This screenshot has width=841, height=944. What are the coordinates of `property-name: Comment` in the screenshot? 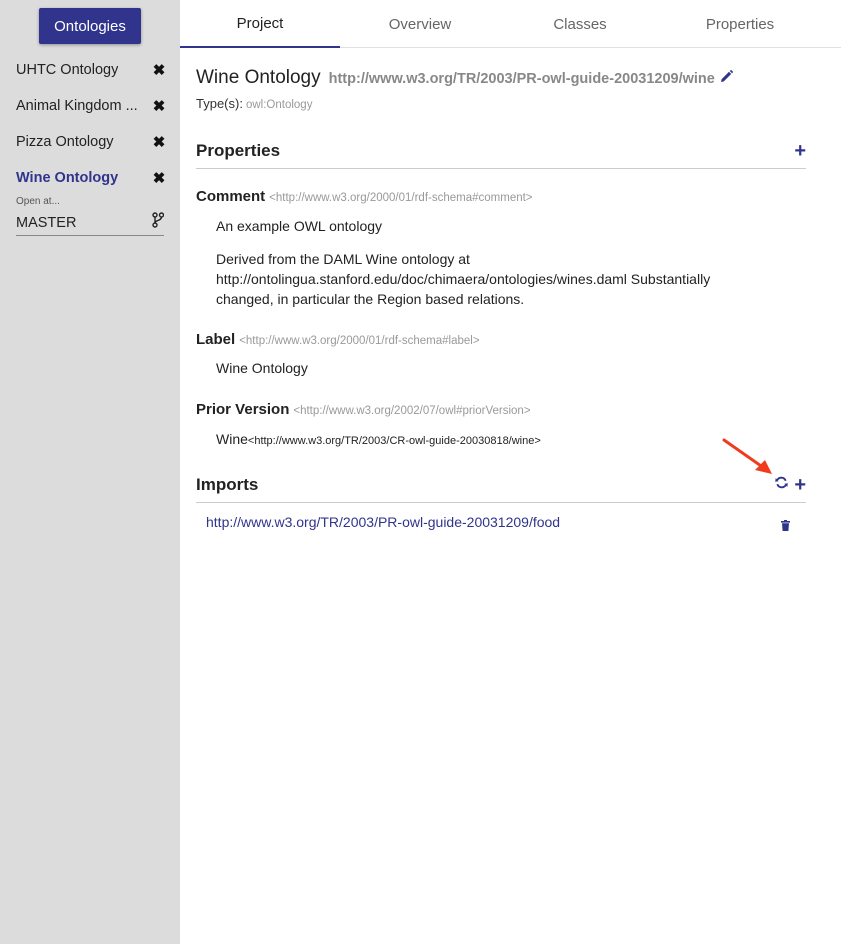 It's located at (231, 196).